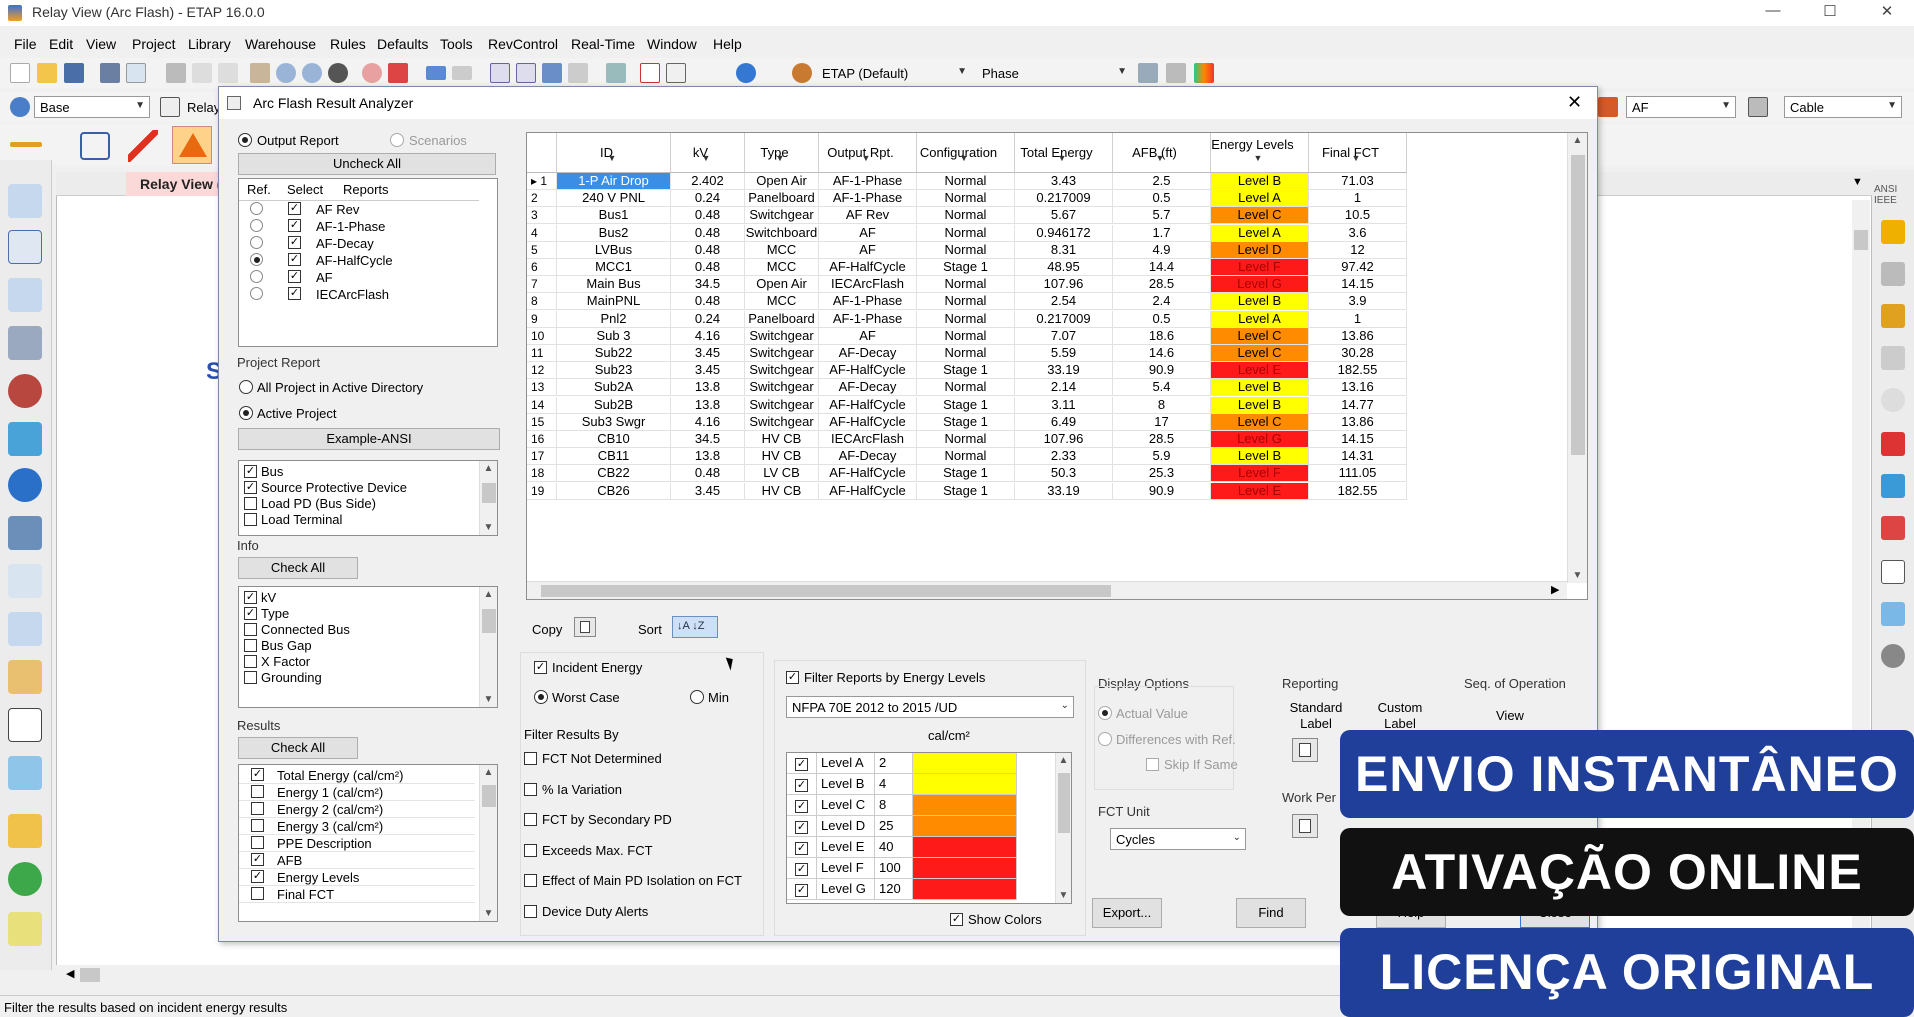 This screenshot has width=1914, height=1017. What do you see at coordinates (894, 805) in the screenshot?
I see `energy-level-value: 8` at bounding box center [894, 805].